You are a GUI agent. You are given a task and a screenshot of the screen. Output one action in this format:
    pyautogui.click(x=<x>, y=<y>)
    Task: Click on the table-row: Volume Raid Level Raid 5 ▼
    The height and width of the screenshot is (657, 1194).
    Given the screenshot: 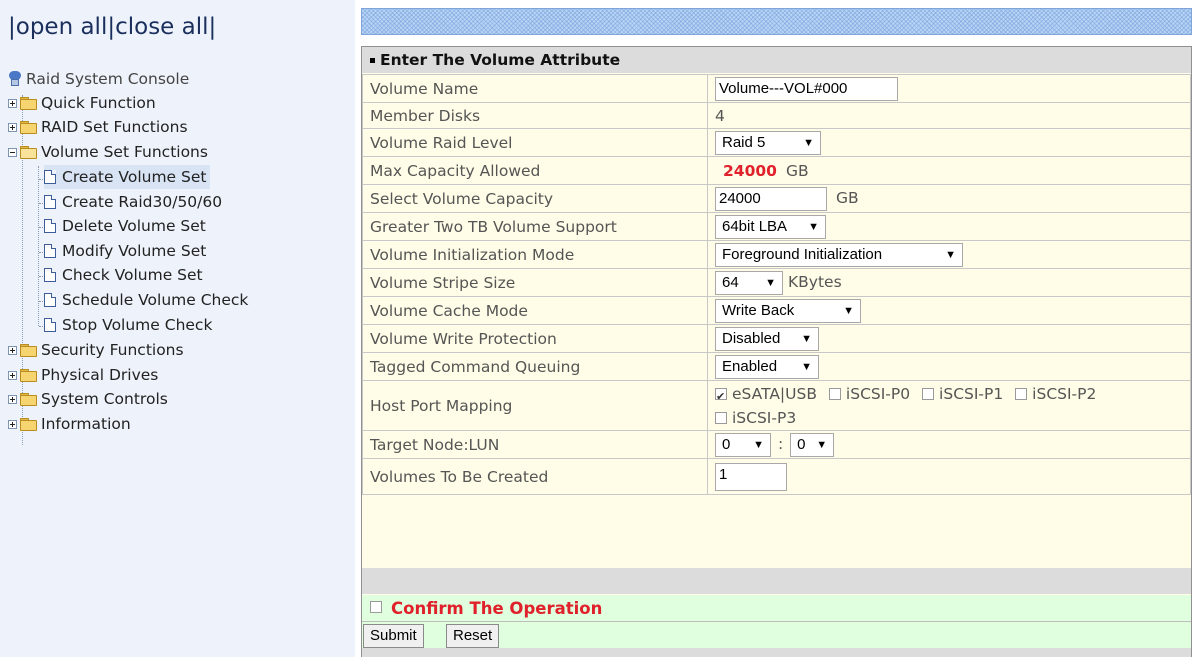 What is the action you would take?
    pyautogui.click(x=776, y=142)
    